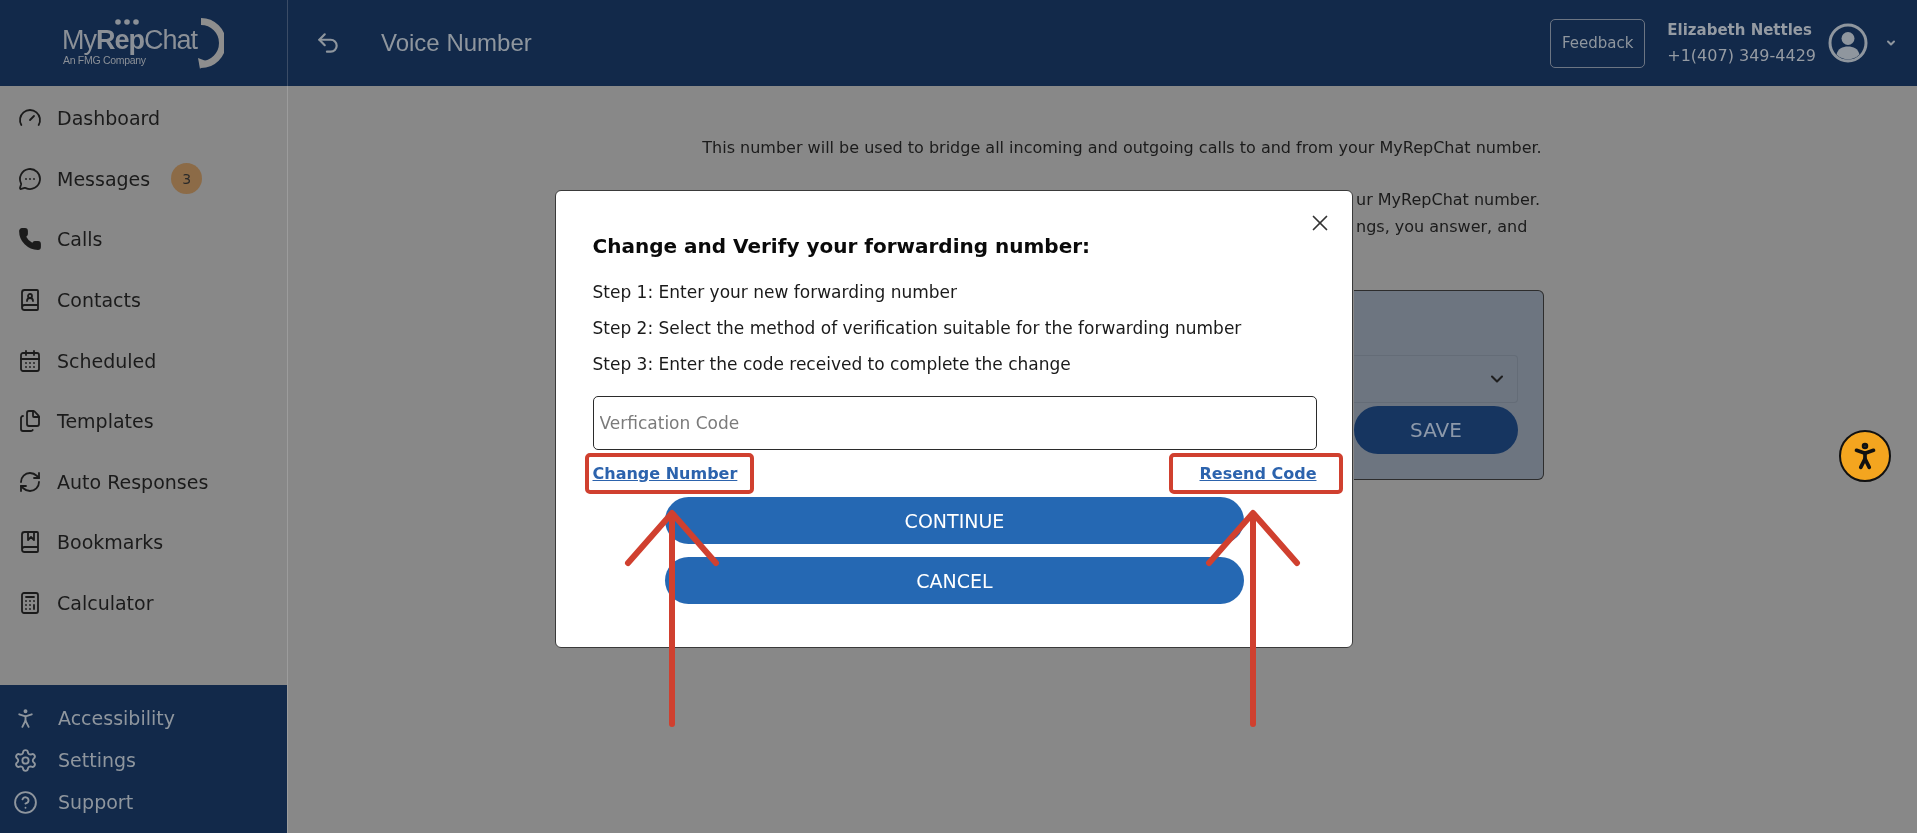  What do you see at coordinates (30, 421) in the screenshot?
I see `documents-icon` at bounding box center [30, 421].